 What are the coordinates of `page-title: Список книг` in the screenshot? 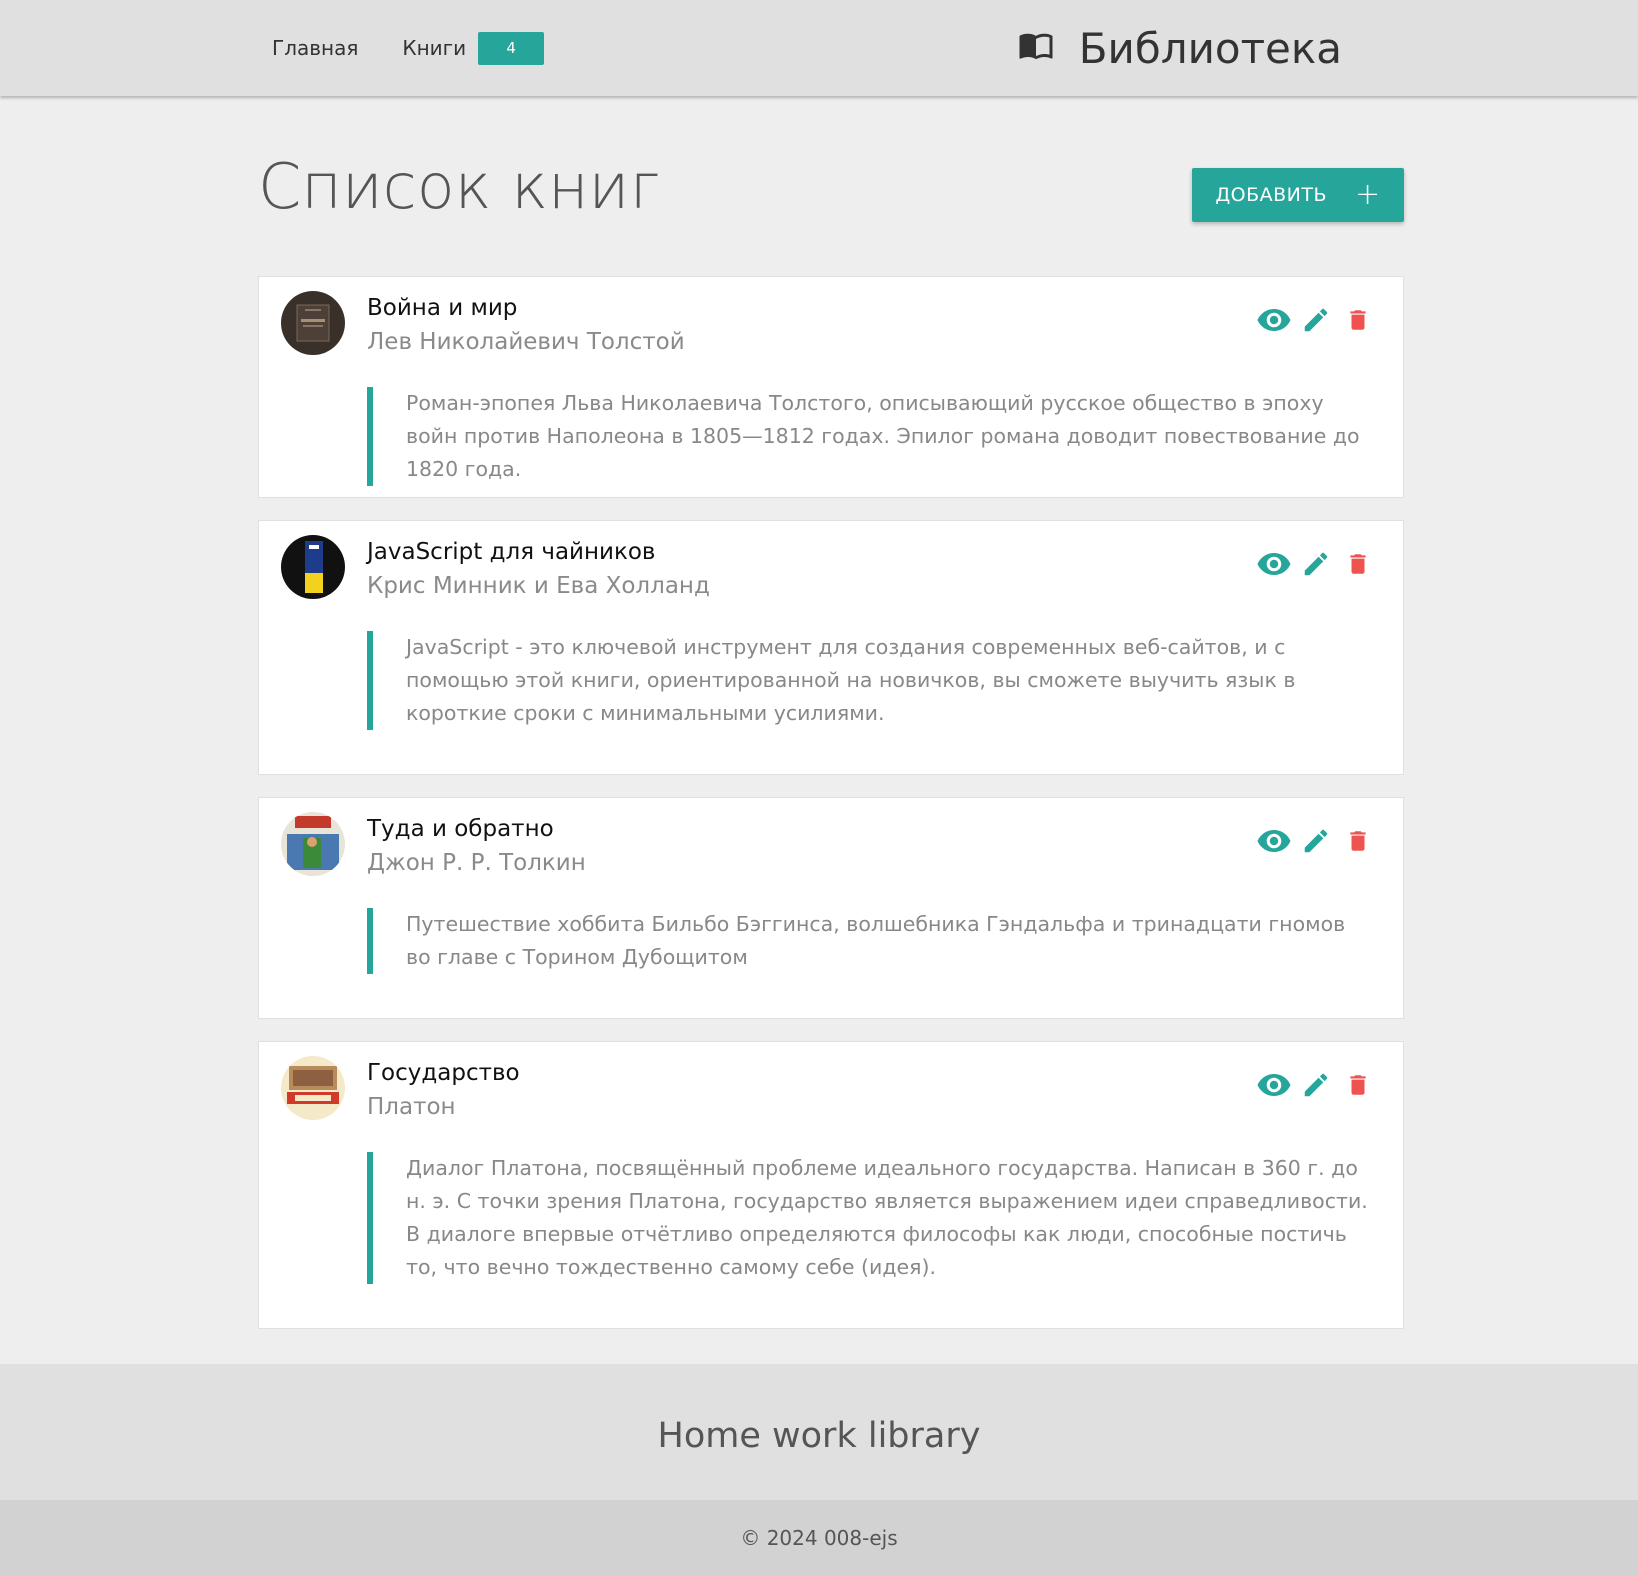 It's located at (459, 186).